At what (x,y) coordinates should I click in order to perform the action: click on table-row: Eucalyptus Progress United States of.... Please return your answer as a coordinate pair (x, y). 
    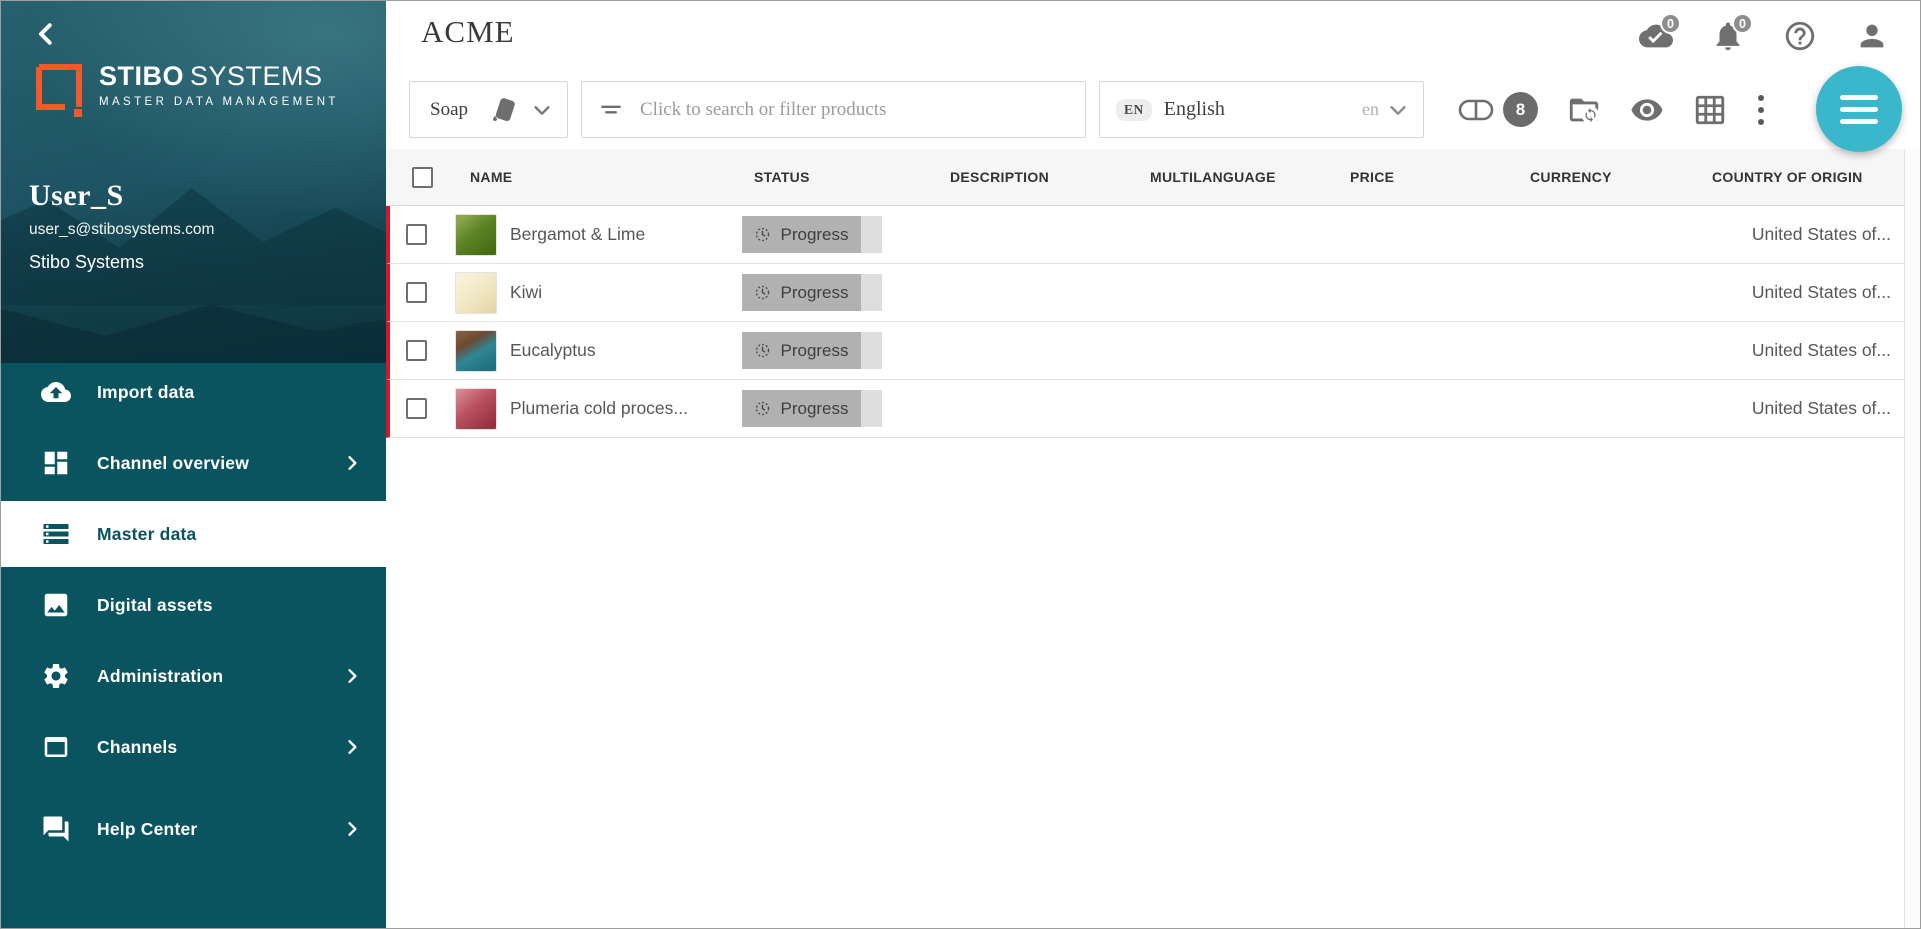
    Looking at the image, I should click on (1145, 351).